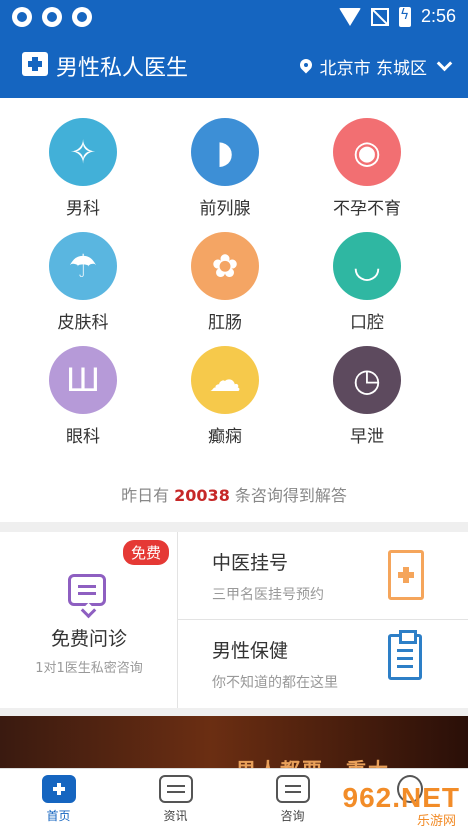 The width and height of the screenshot is (468, 832). I want to click on service-title: 中医挂号, so click(250, 563).